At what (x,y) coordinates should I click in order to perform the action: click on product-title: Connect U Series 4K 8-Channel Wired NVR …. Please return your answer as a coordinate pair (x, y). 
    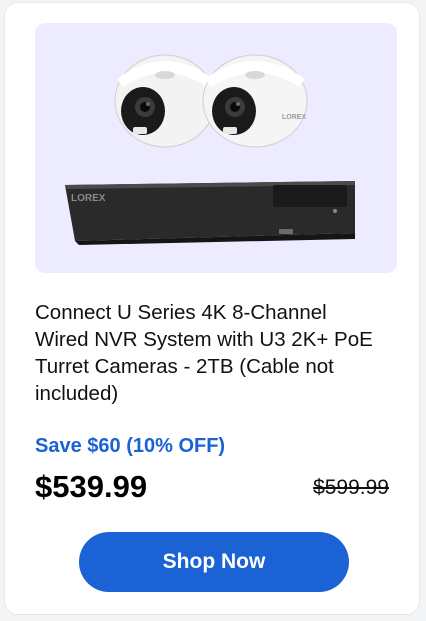
    Looking at the image, I should click on (210, 353).